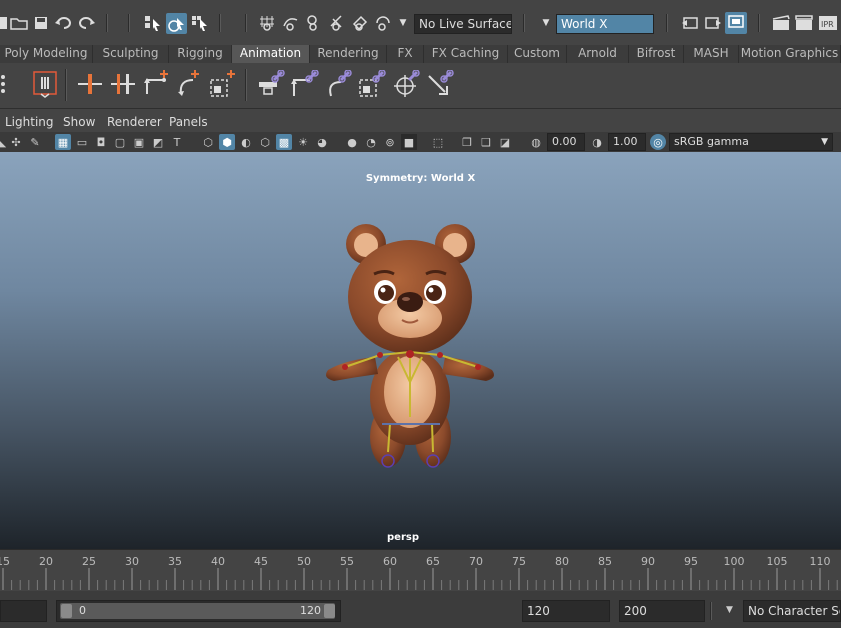  Describe the element at coordinates (505, 142) in the screenshot. I see `xray-active-components-icon: ◪` at that location.